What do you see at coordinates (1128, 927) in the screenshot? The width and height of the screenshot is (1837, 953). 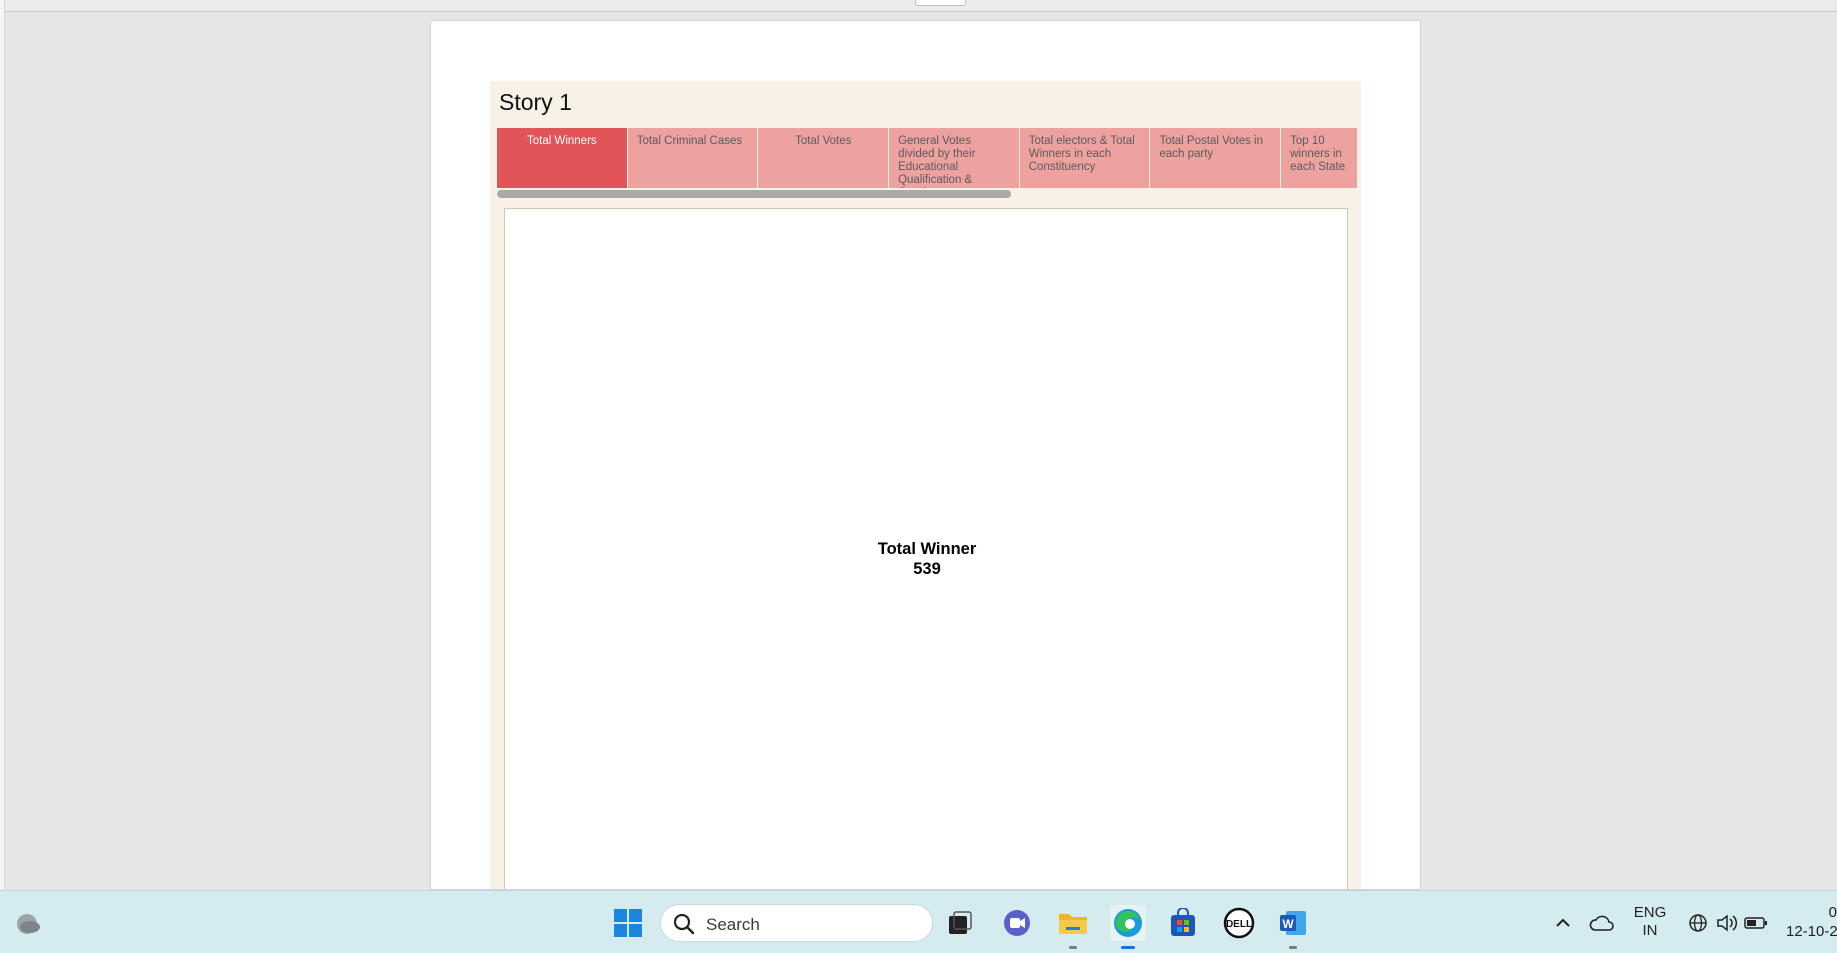 I see `edge-icon` at bounding box center [1128, 927].